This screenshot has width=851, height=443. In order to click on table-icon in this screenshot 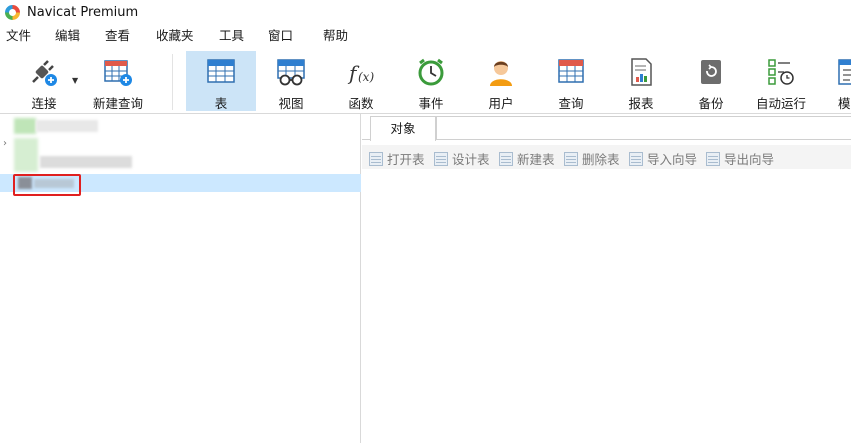, I will do `click(221, 72)`.